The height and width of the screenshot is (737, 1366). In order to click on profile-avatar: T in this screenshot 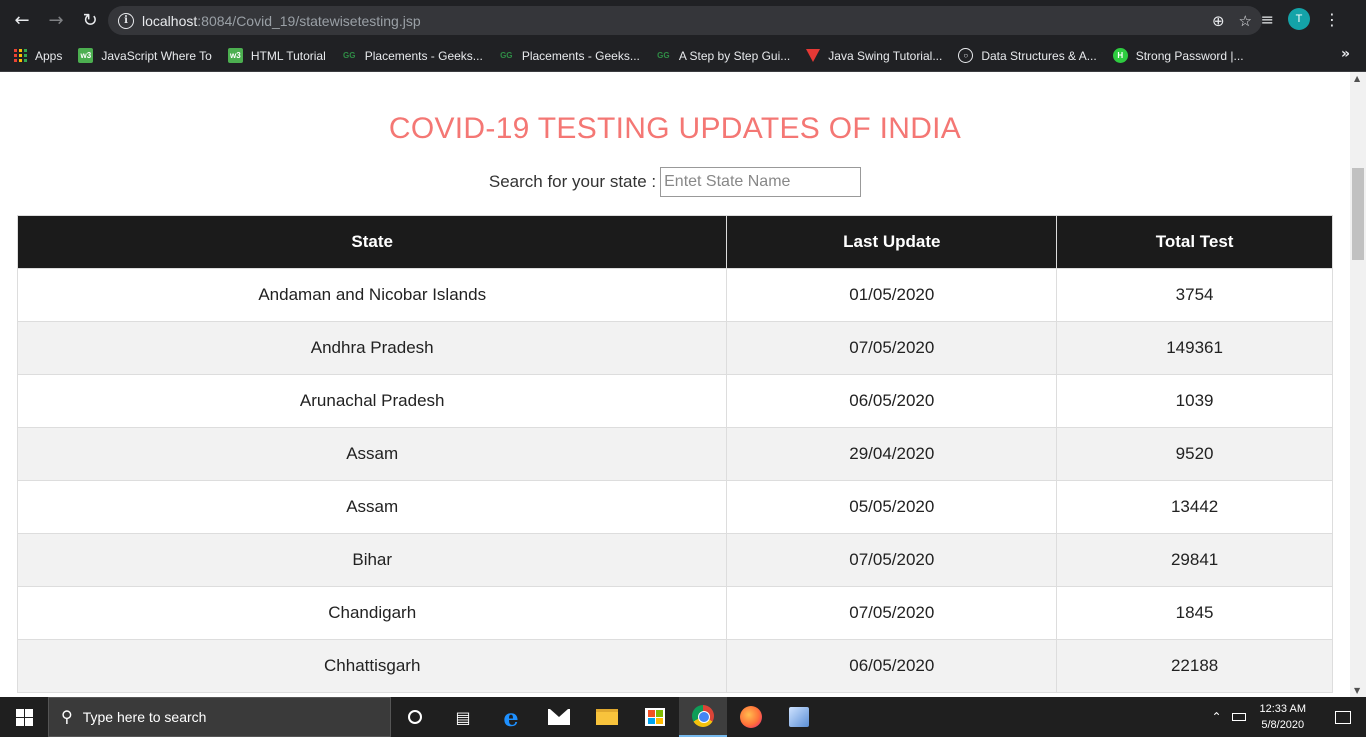, I will do `click(1299, 19)`.